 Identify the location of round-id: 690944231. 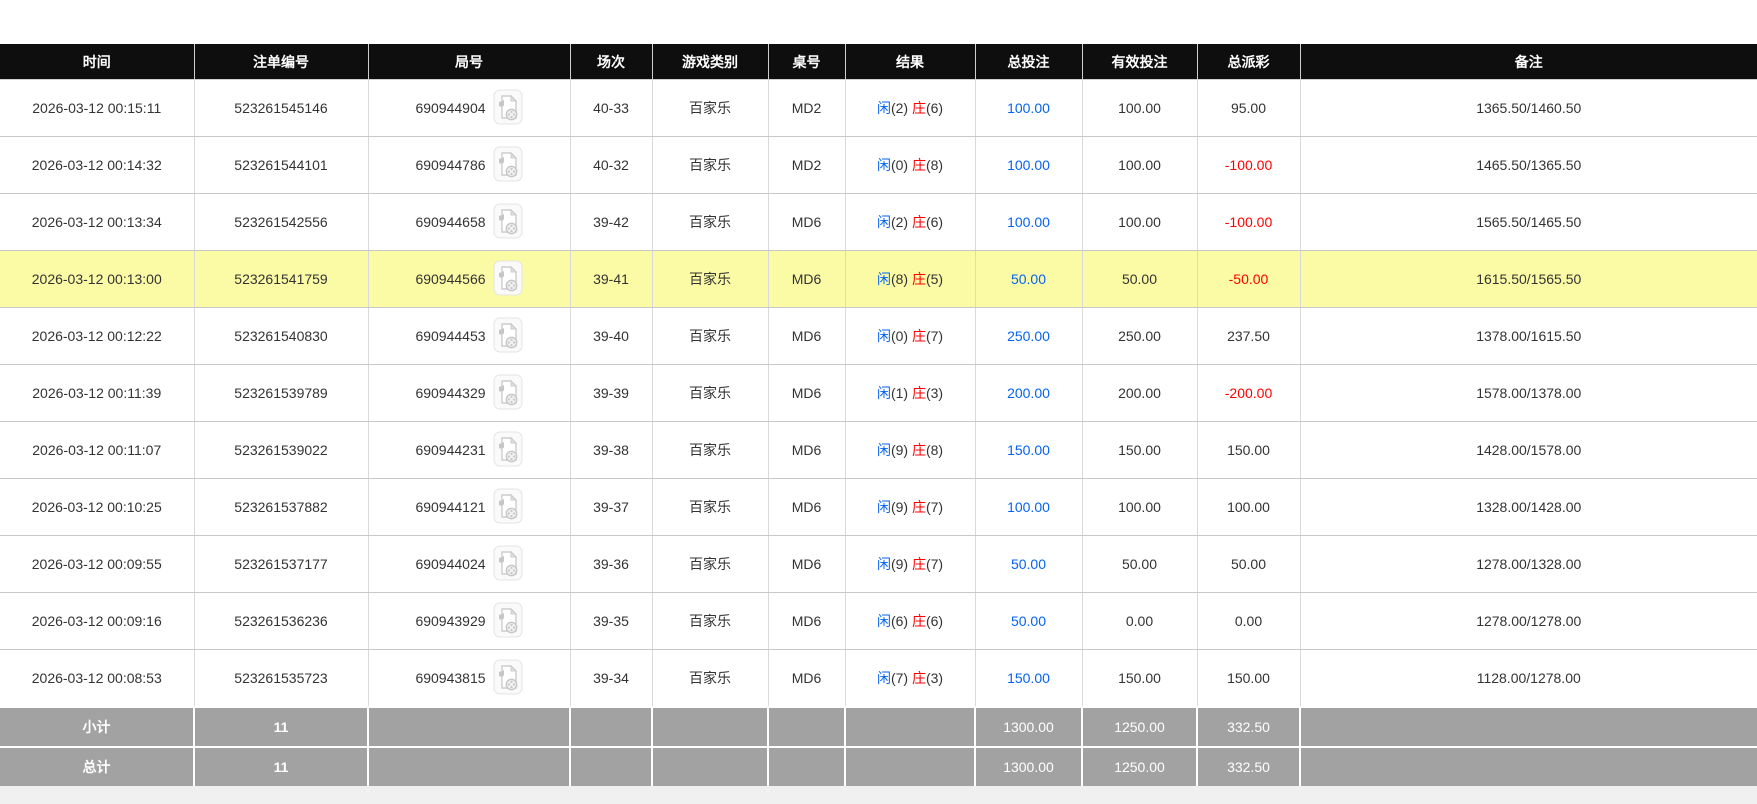
(450, 450).